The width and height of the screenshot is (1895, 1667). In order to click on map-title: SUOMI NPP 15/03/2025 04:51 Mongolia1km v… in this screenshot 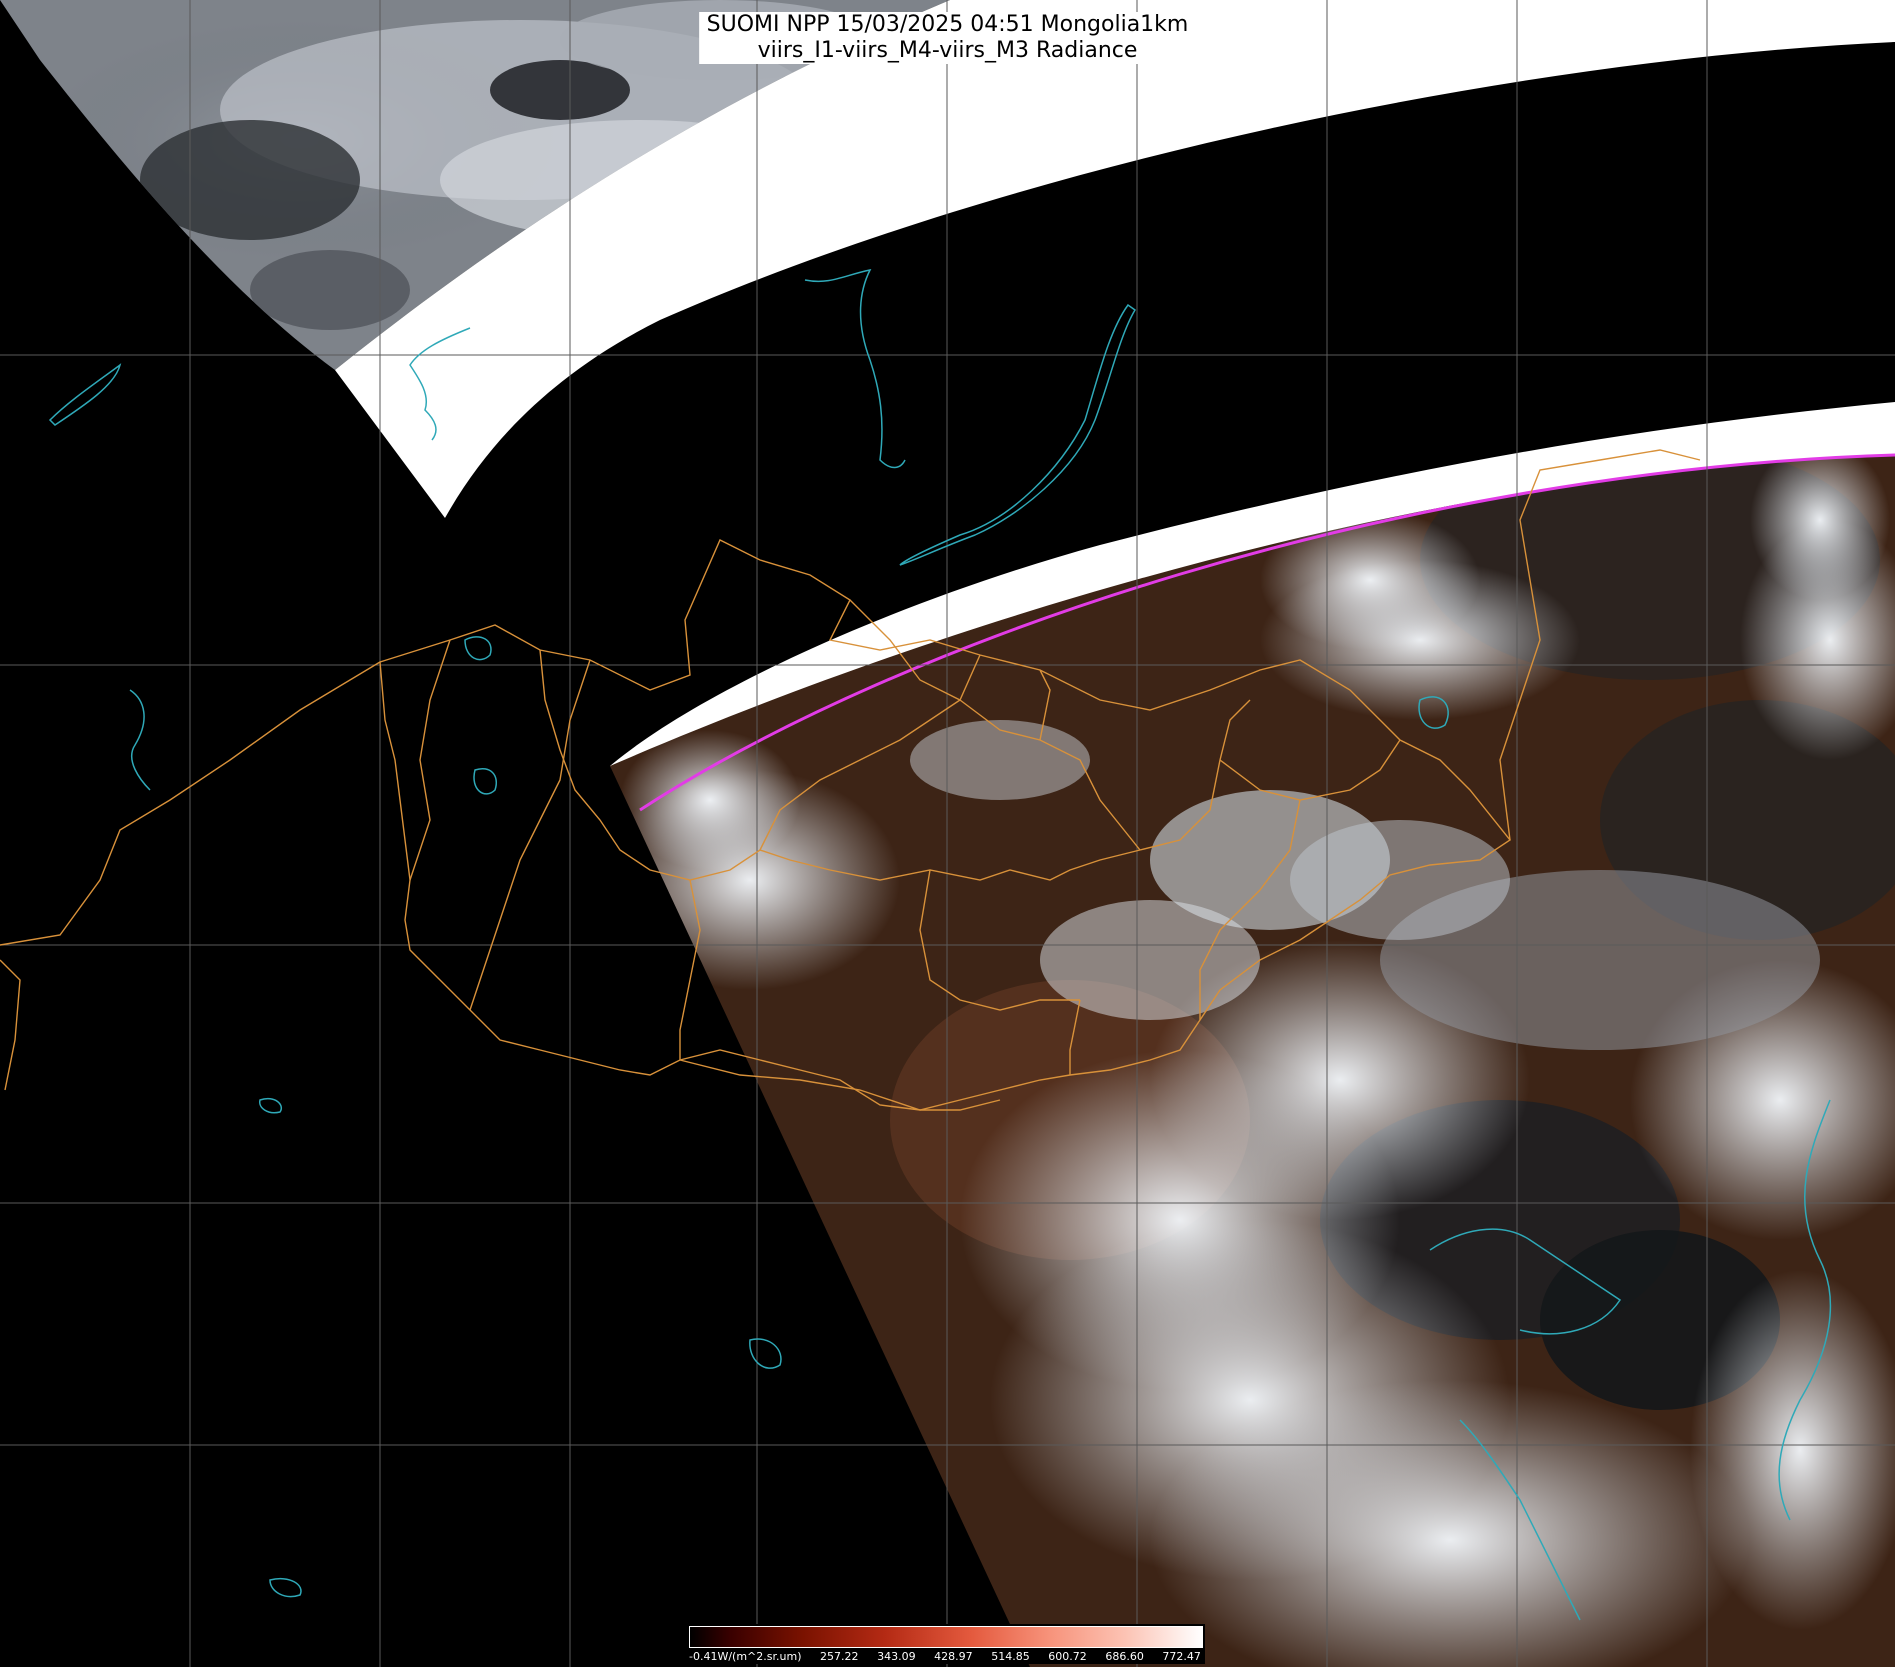, I will do `click(947, 38)`.